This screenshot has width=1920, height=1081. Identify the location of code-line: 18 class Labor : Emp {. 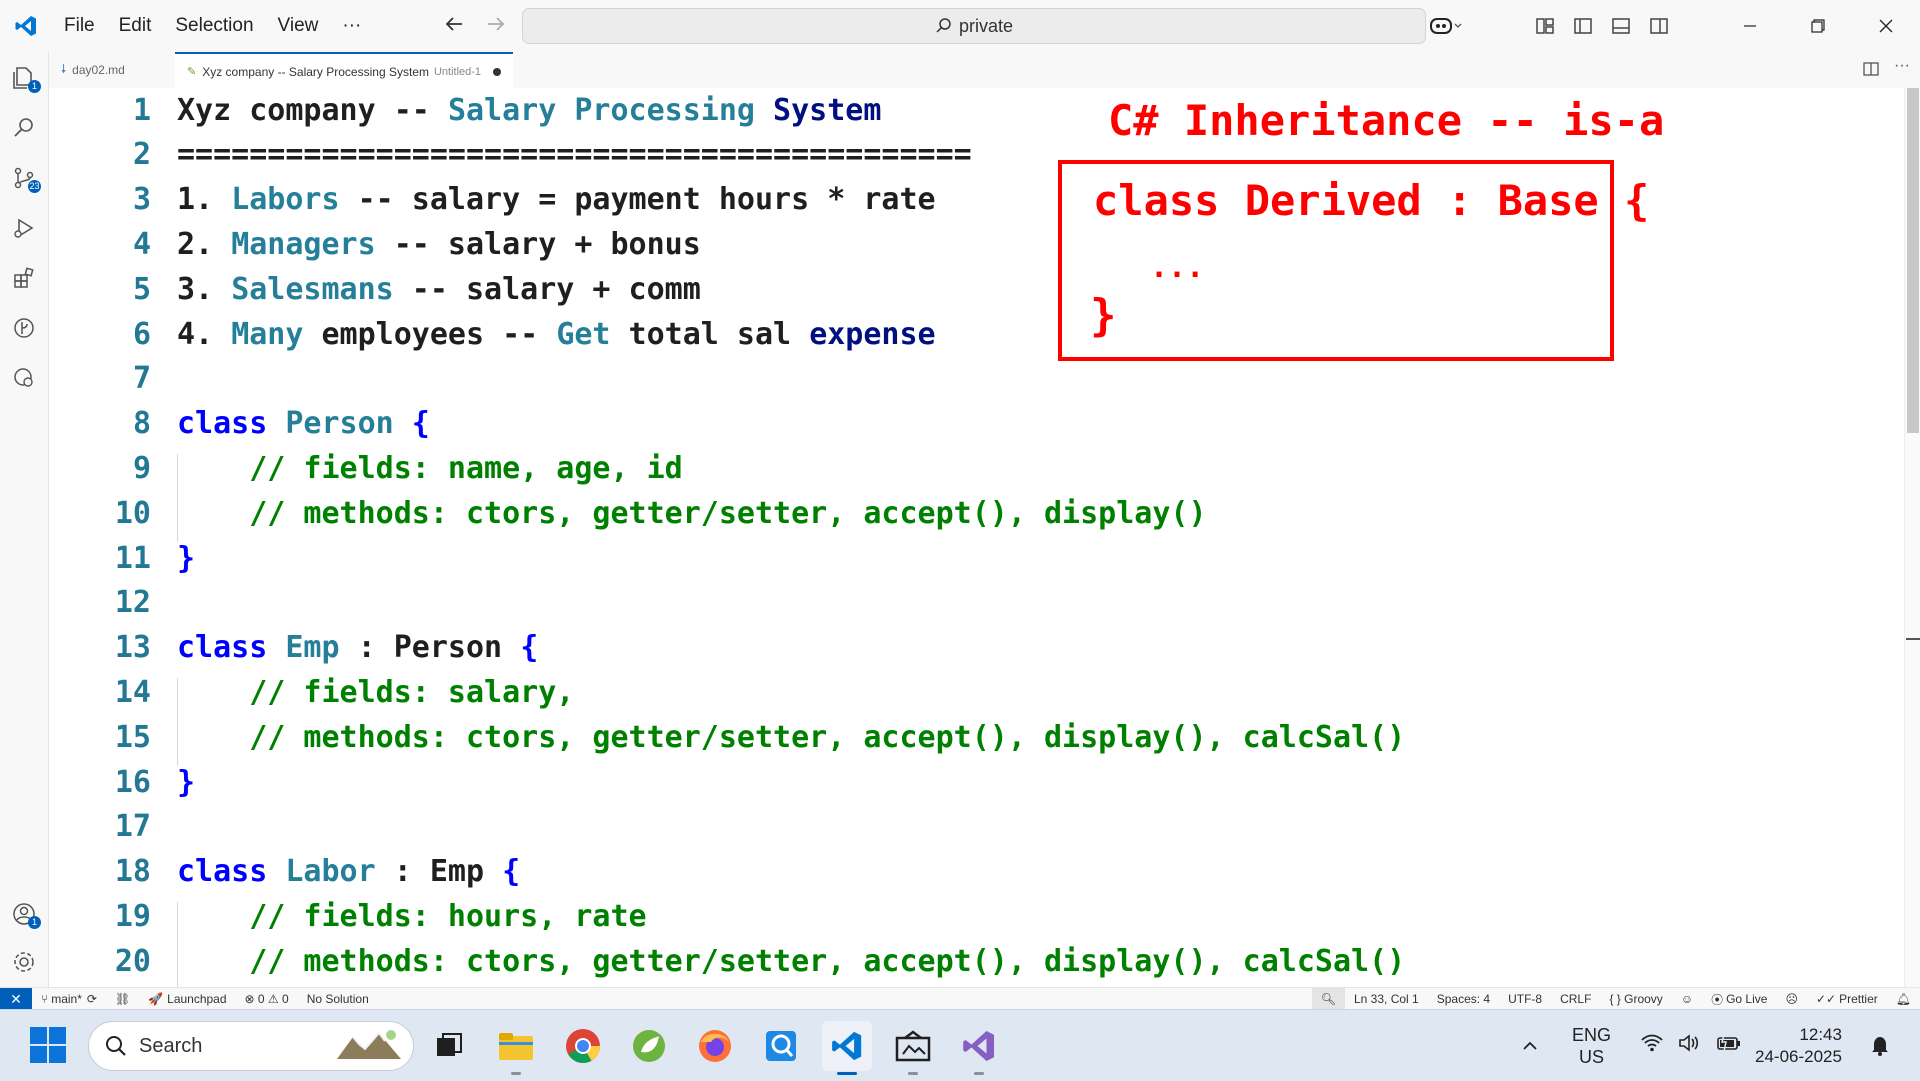
(284, 872).